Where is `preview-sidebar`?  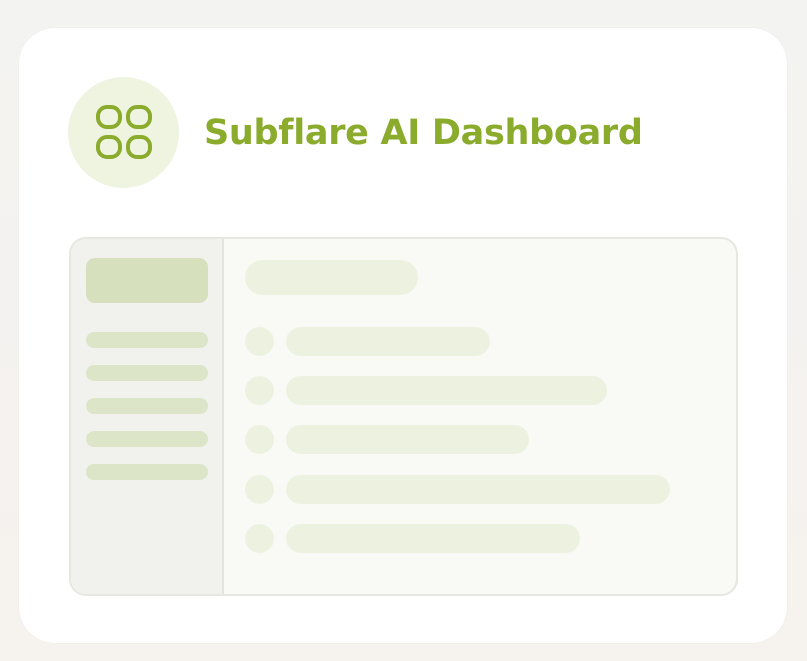
preview-sidebar is located at coordinates (147, 416).